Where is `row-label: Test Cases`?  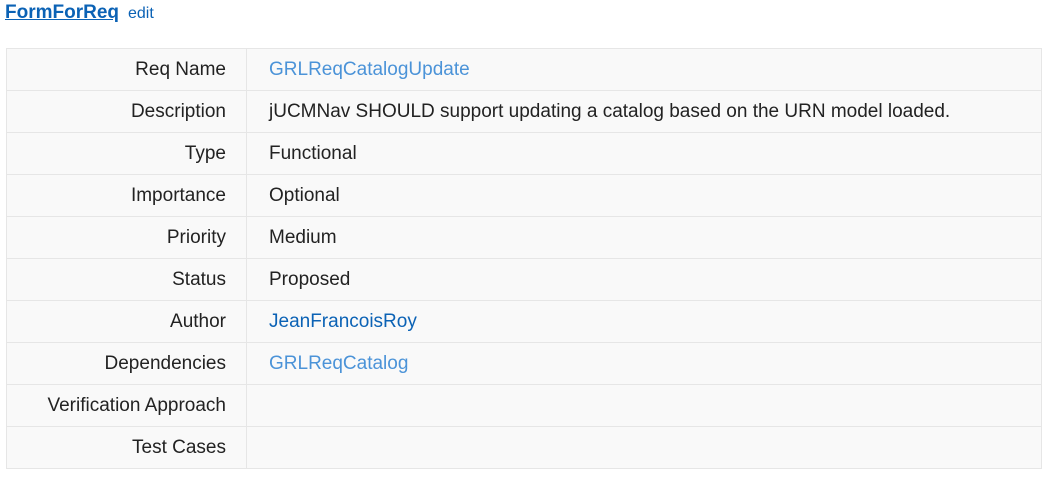 row-label: Test Cases is located at coordinates (126, 447).